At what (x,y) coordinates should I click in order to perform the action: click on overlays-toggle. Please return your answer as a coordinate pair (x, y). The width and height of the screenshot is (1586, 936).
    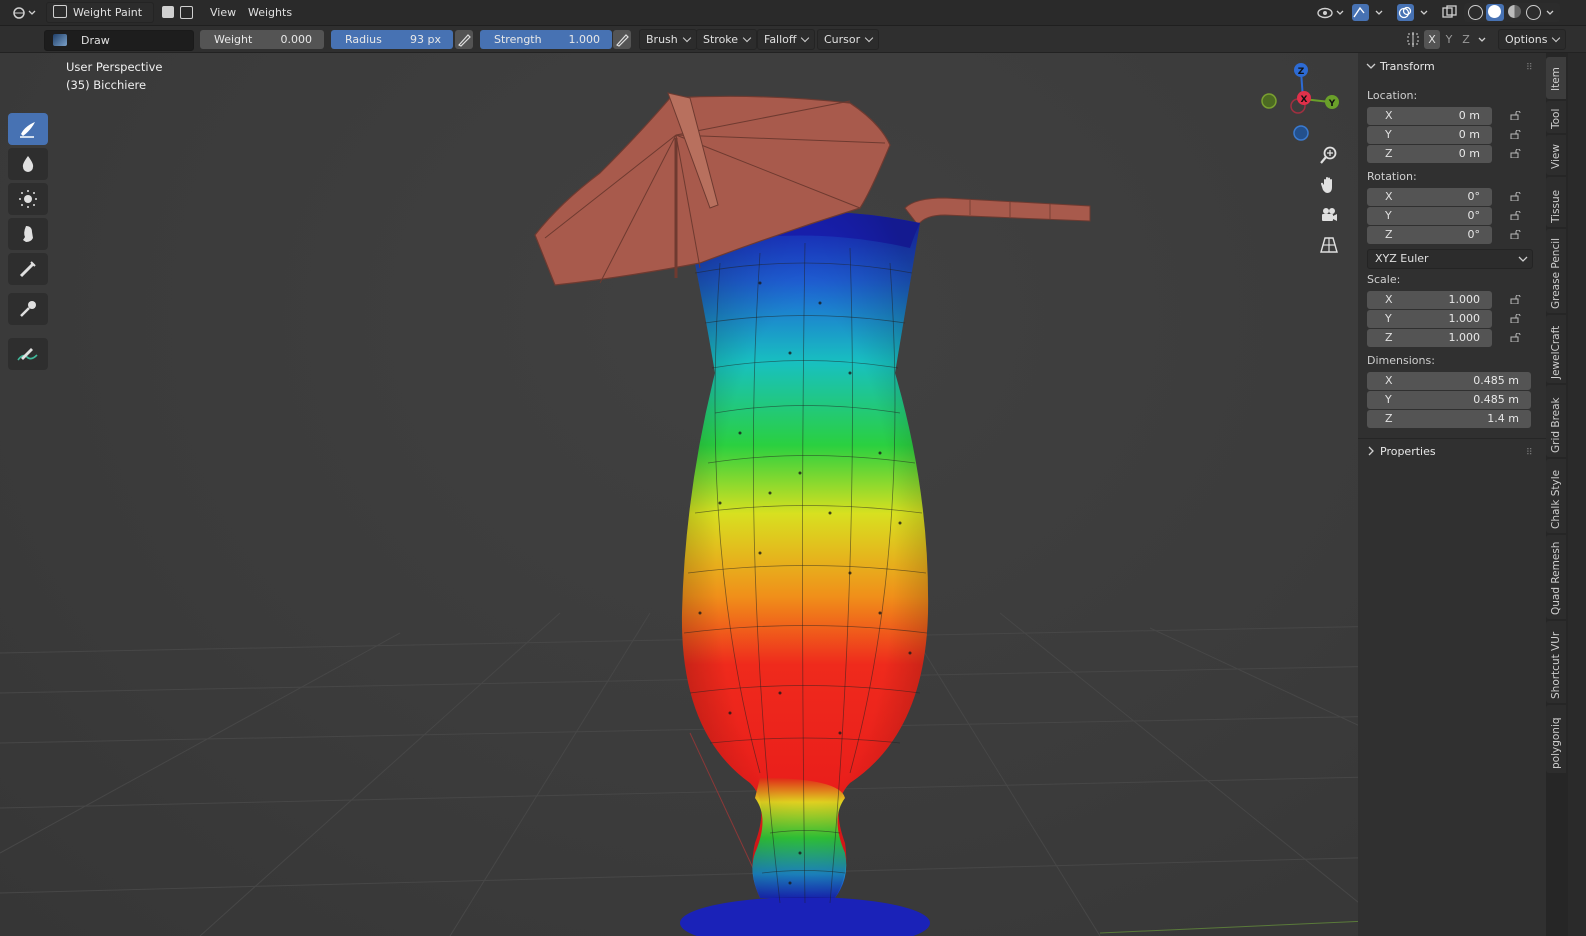
    Looking at the image, I should click on (1413, 12).